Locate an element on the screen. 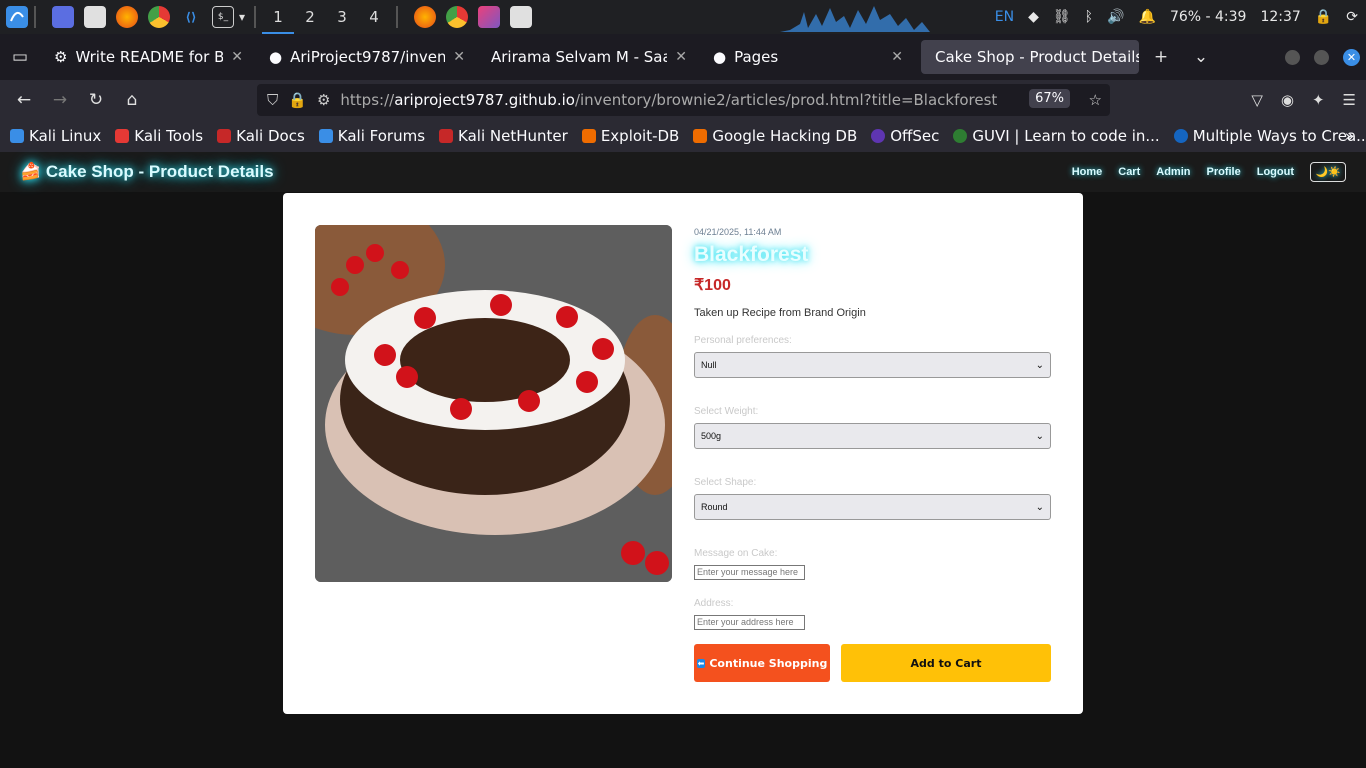 The width and height of the screenshot is (1366, 768). preferences-select: Null ⌄ is located at coordinates (872, 365).